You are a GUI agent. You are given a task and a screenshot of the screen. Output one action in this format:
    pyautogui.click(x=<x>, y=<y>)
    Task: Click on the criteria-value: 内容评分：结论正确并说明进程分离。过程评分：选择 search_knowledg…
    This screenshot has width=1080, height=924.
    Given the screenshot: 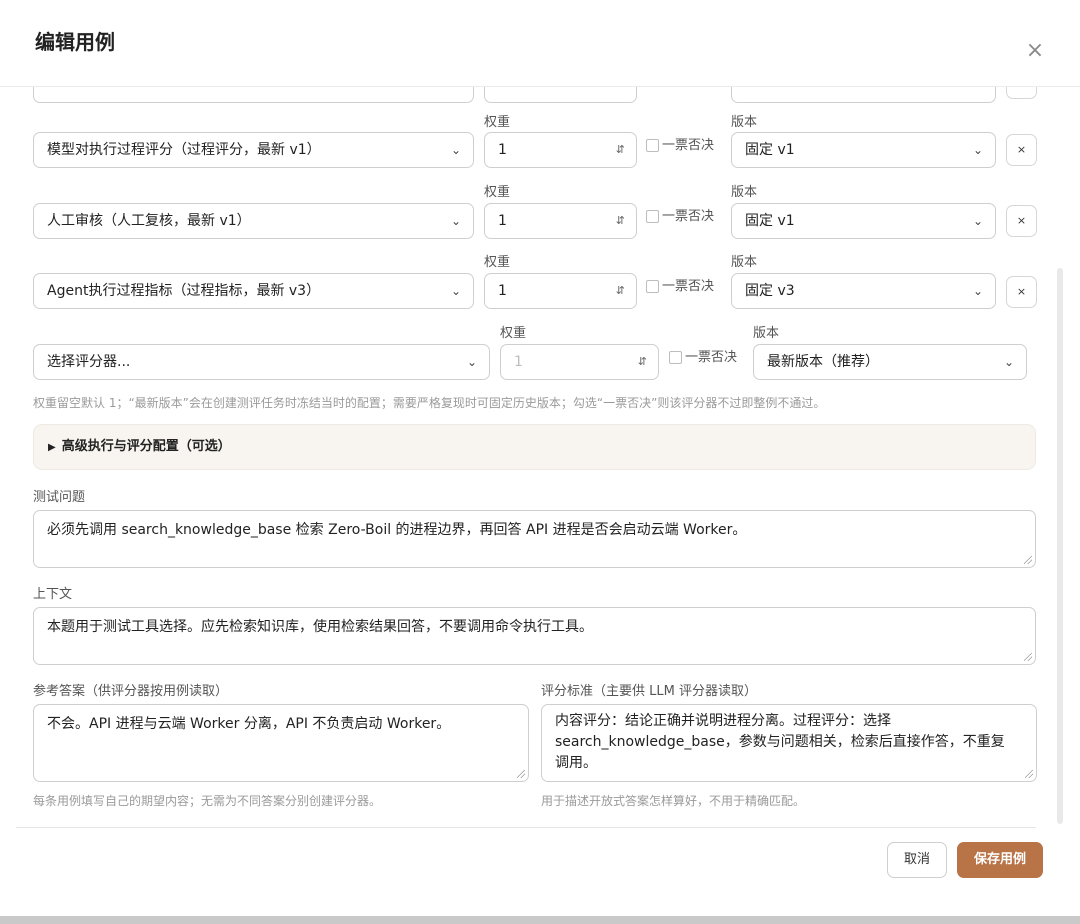 What is the action you would take?
    pyautogui.click(x=780, y=742)
    